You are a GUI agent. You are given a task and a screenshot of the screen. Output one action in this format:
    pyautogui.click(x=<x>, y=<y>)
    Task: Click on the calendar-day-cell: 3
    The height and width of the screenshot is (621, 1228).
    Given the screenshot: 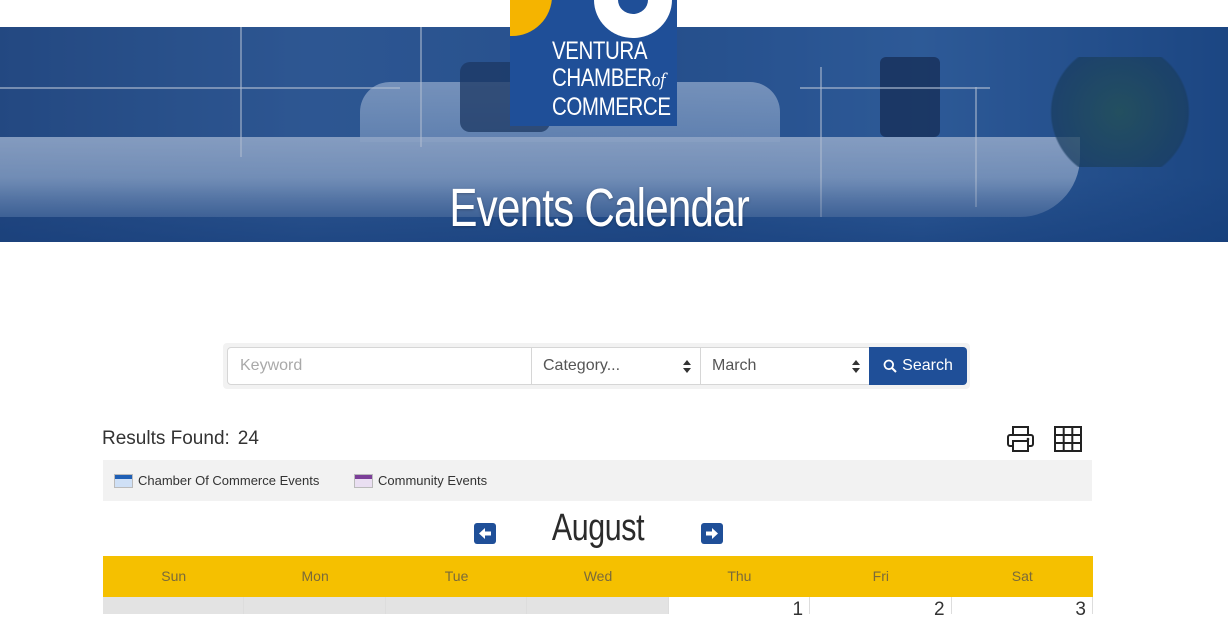 What is the action you would take?
    pyautogui.click(x=1022, y=608)
    